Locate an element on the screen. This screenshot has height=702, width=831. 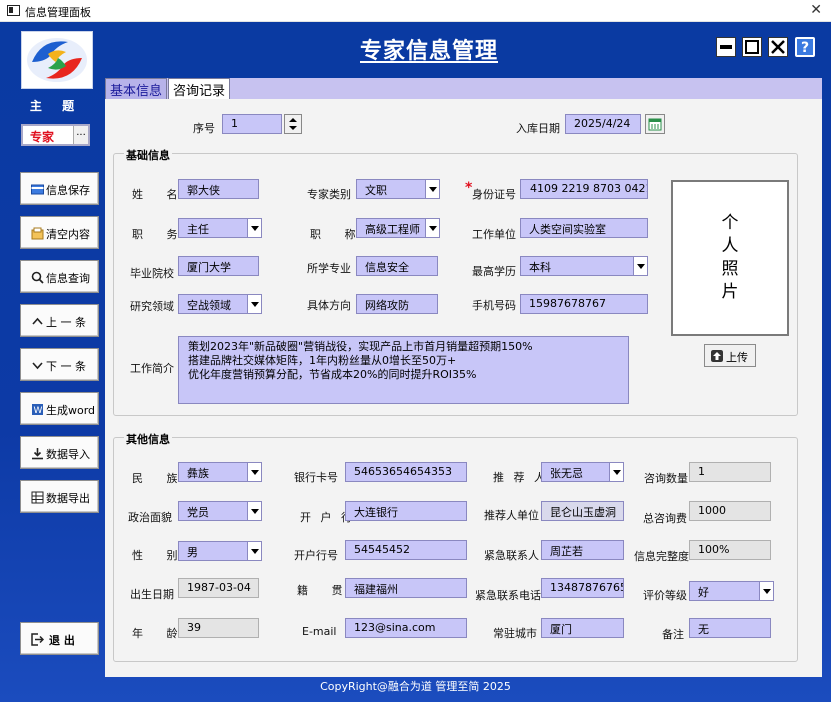
svg-text: W is located at coordinates (38, 411).